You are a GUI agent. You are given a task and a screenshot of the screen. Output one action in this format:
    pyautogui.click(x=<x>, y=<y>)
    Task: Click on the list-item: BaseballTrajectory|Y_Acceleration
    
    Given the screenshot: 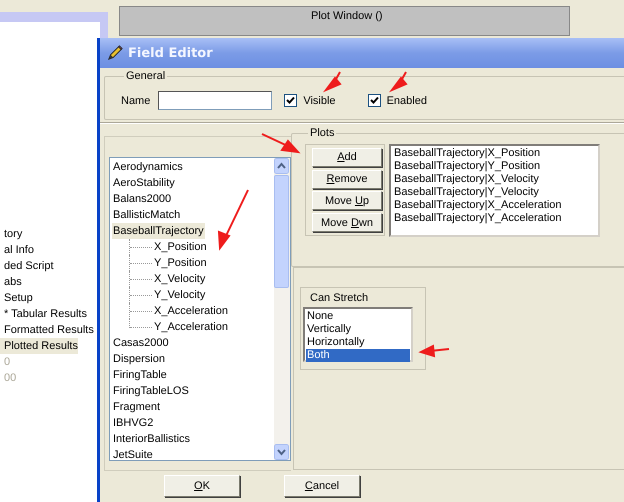 What is the action you would take?
    pyautogui.click(x=494, y=218)
    